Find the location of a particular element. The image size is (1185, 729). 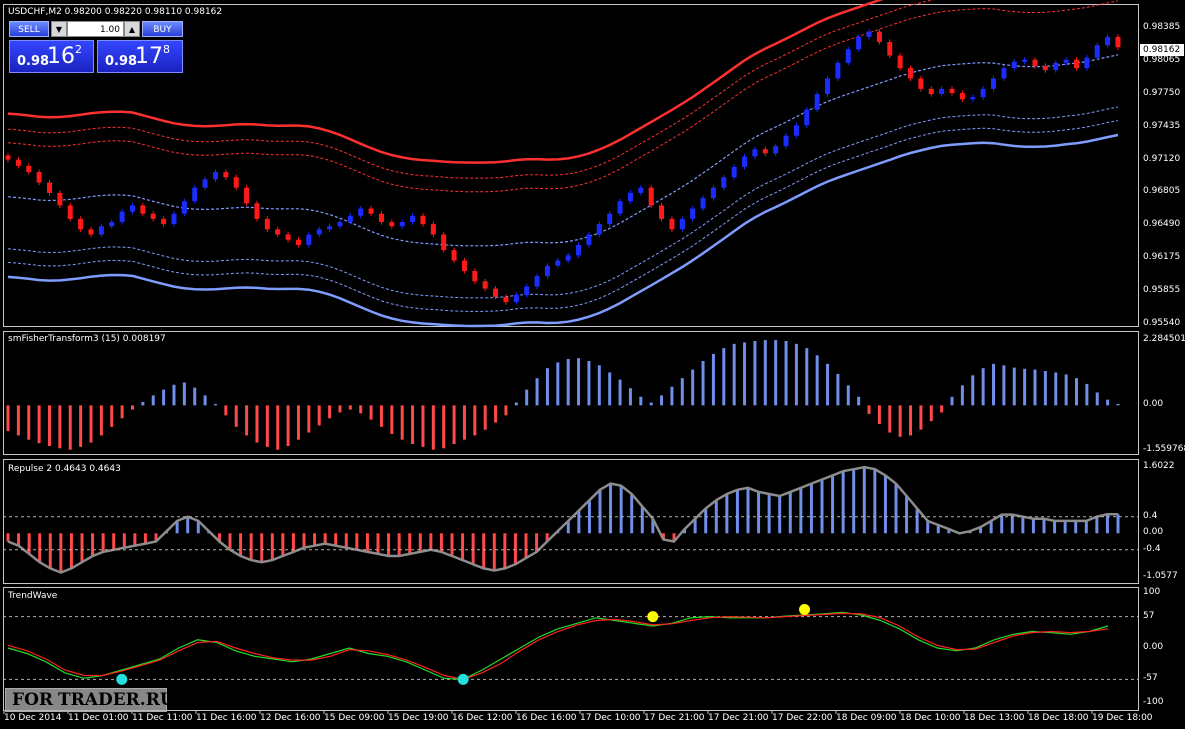

one-click-trade-panel: SELL ▼ 1.00 ▲ BUY 0.98 16 2 0.98 17 8 is located at coordinates (96, 47).